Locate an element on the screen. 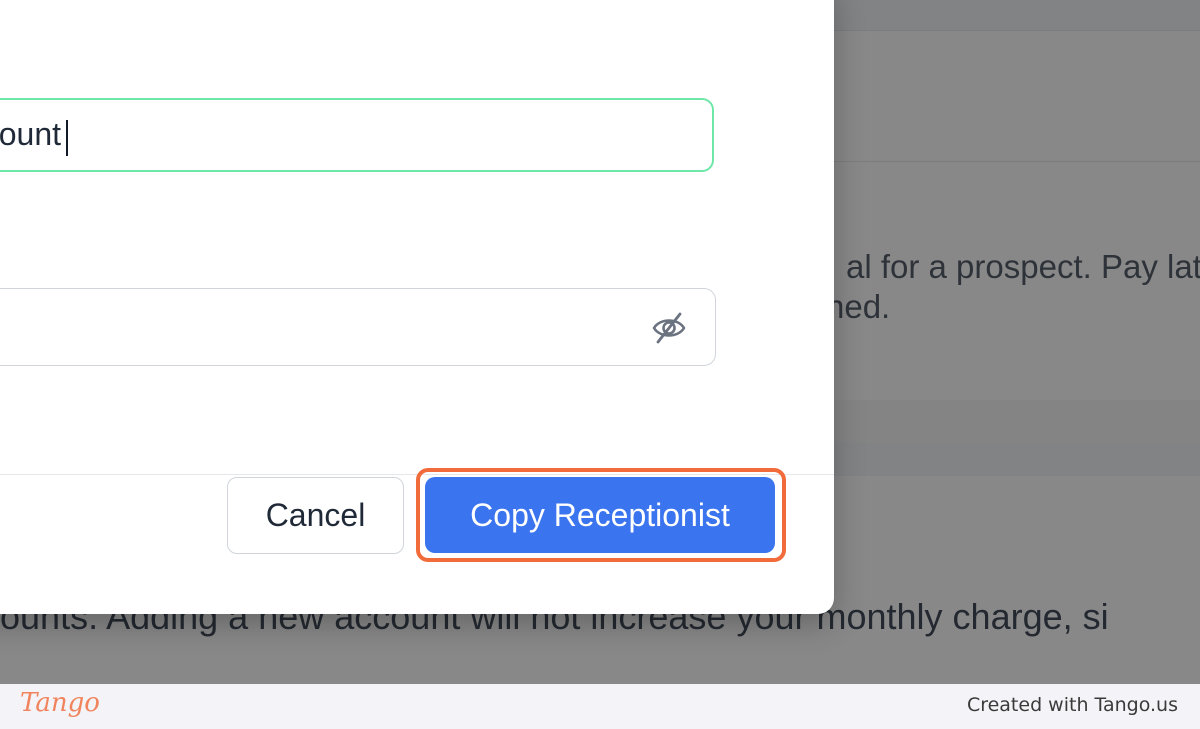  tango-footer: Tango Created with Tango.us is located at coordinates (600, 706).